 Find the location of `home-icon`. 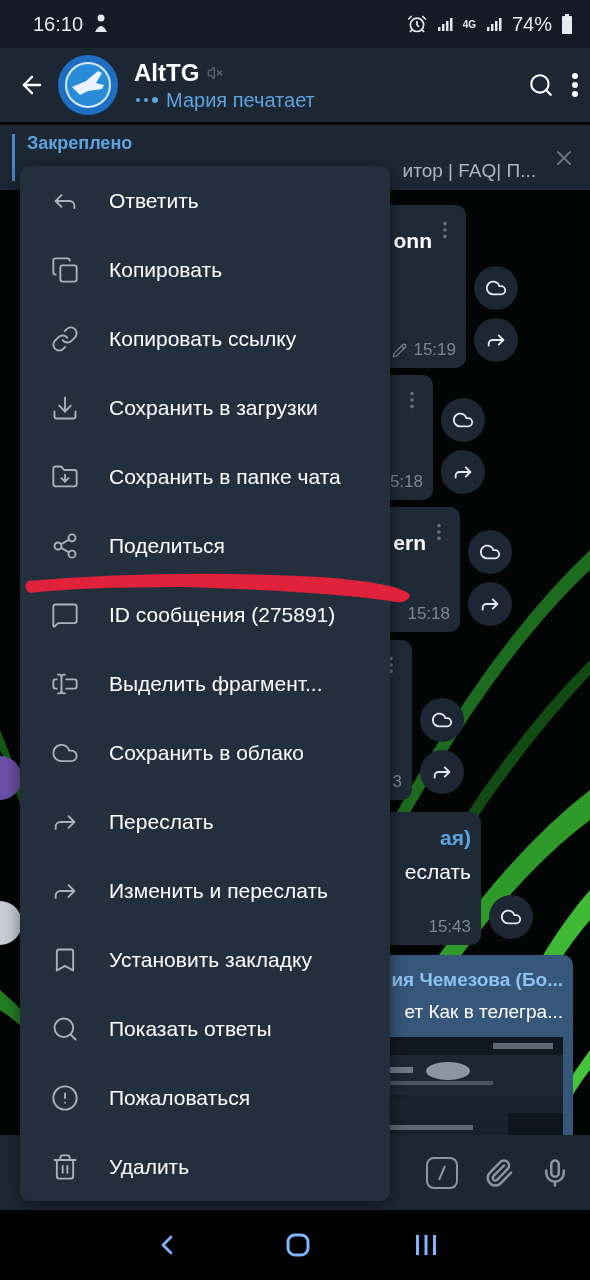

home-icon is located at coordinates (298, 1245).